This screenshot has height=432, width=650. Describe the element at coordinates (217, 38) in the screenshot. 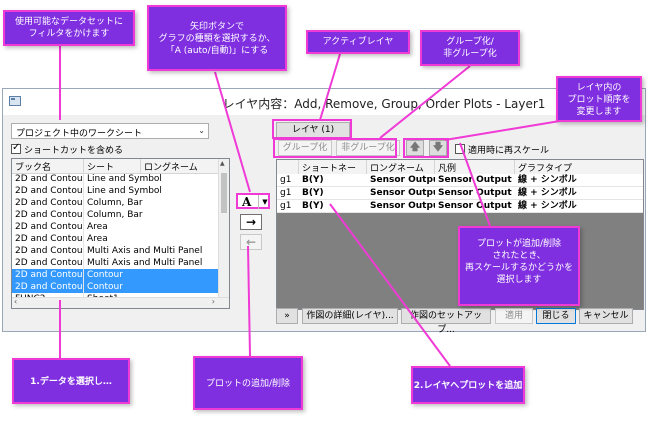

I see `callout-arrow-type: 矢印ボタンで グラフの種類を選択するか、 「A (auto/自動)」にする` at that location.